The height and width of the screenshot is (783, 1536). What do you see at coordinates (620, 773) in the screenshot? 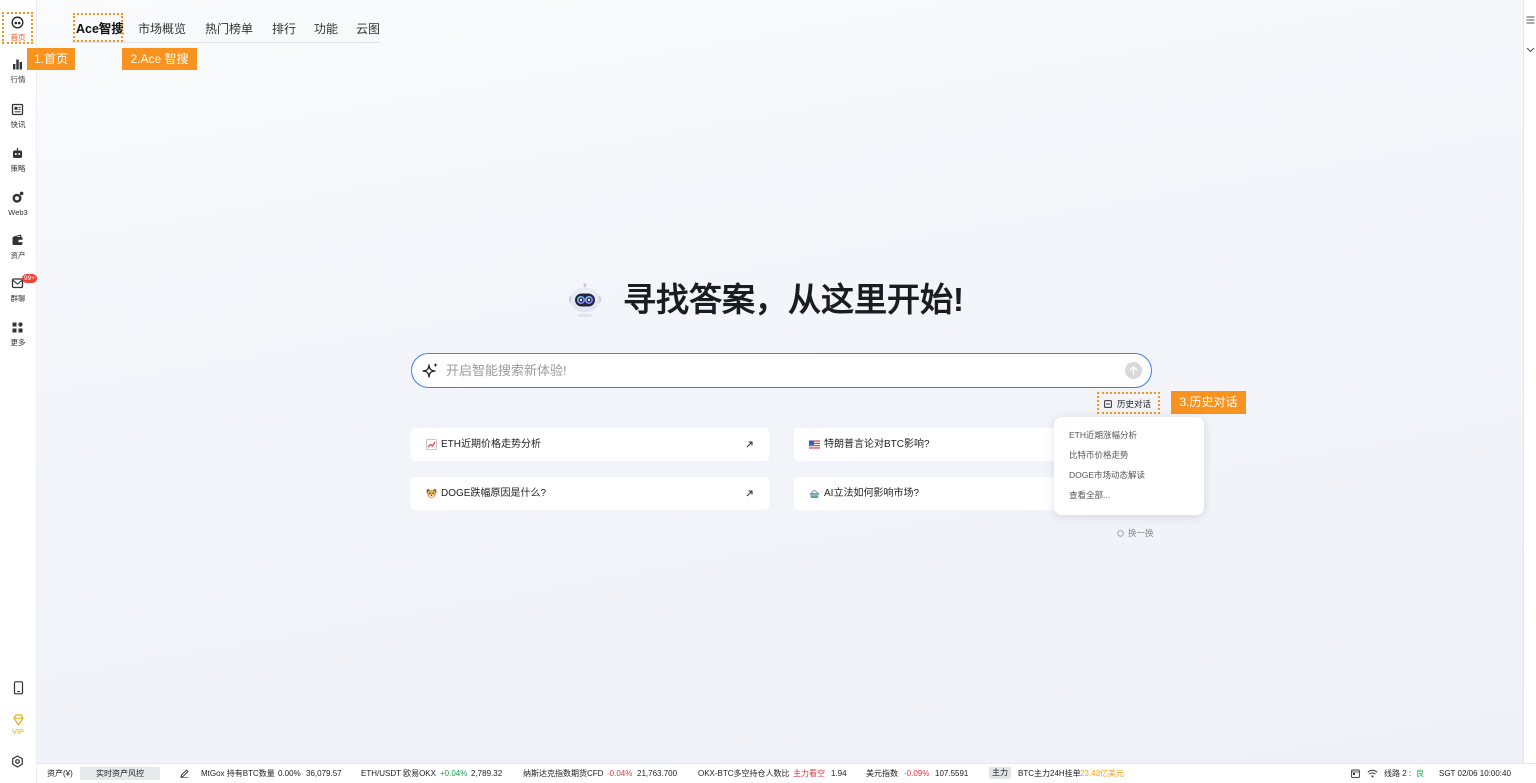
I see `ticker-change: -0.04%` at bounding box center [620, 773].